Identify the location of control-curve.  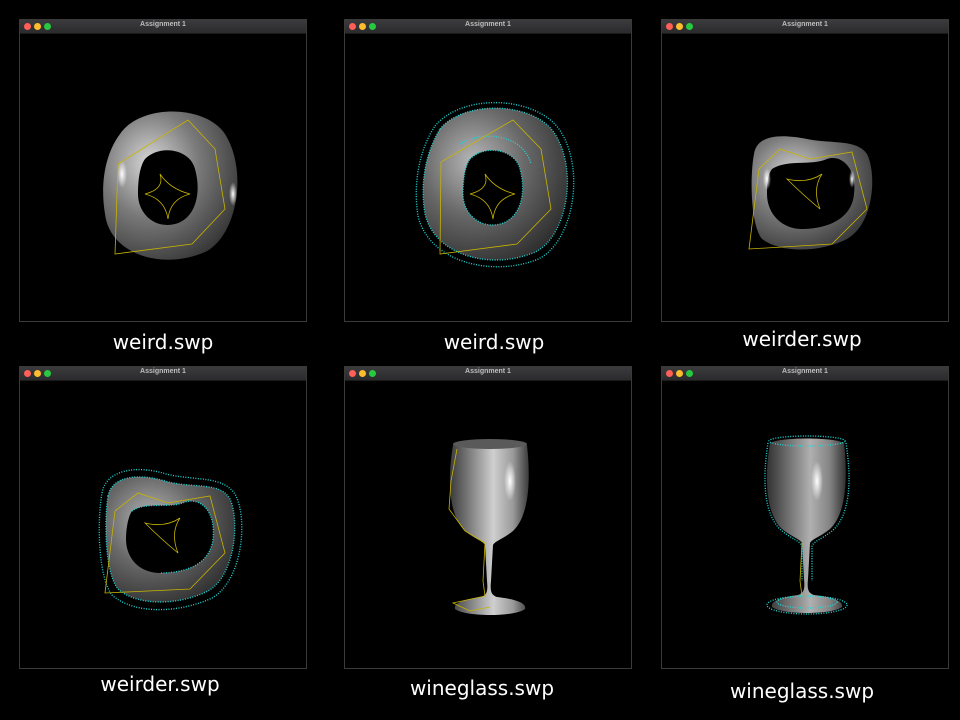
(801, 569).